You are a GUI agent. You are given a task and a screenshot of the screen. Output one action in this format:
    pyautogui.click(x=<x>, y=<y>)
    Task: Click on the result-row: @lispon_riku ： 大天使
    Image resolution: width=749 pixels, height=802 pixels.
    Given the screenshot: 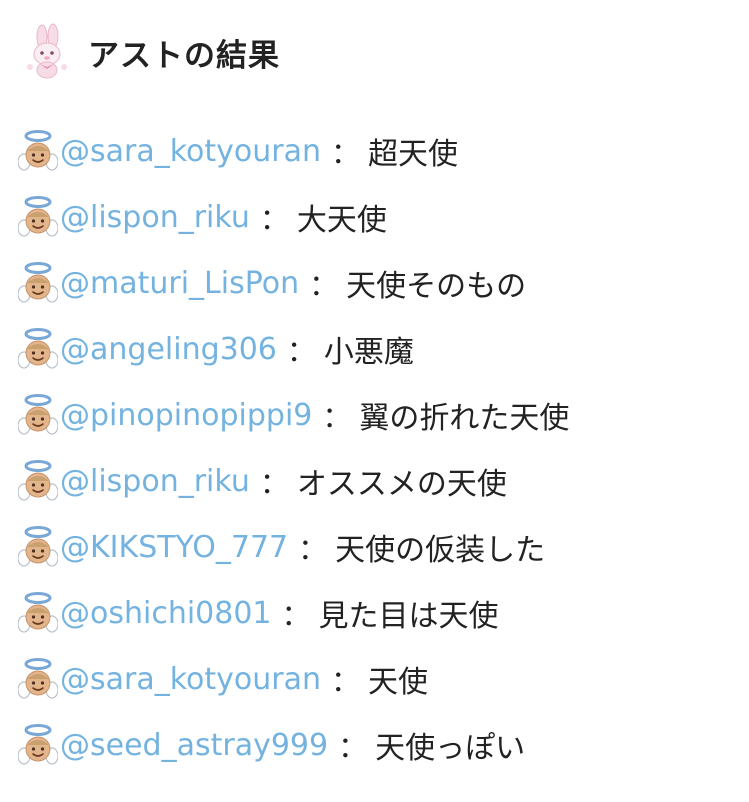 What is the action you would take?
    pyautogui.click(x=378, y=217)
    